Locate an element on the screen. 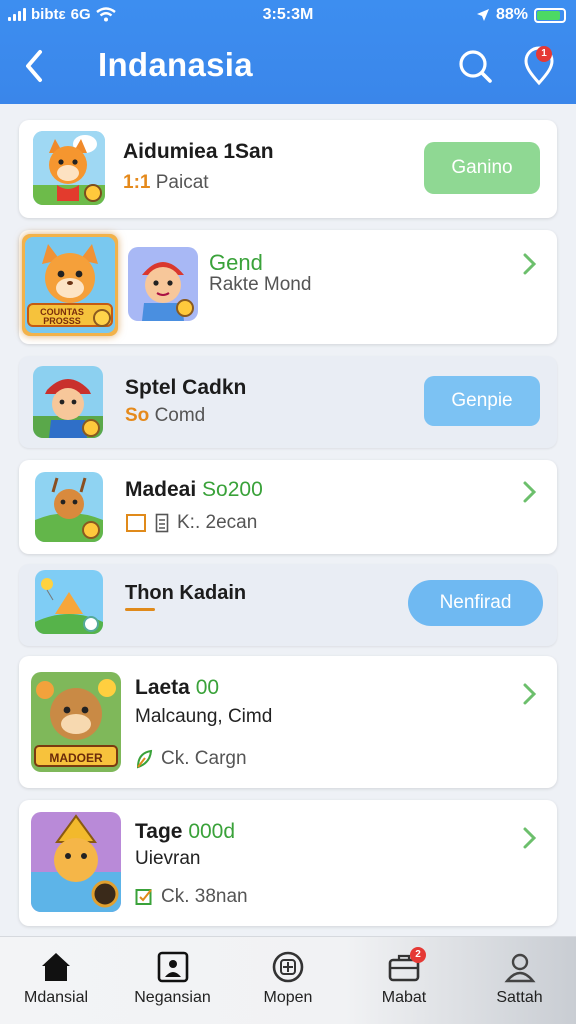 This screenshot has height=1024, width=576. leaf-icon is located at coordinates (144, 759).